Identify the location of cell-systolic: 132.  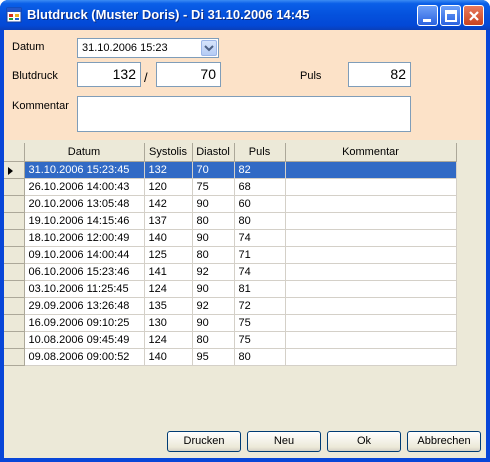
(168, 170).